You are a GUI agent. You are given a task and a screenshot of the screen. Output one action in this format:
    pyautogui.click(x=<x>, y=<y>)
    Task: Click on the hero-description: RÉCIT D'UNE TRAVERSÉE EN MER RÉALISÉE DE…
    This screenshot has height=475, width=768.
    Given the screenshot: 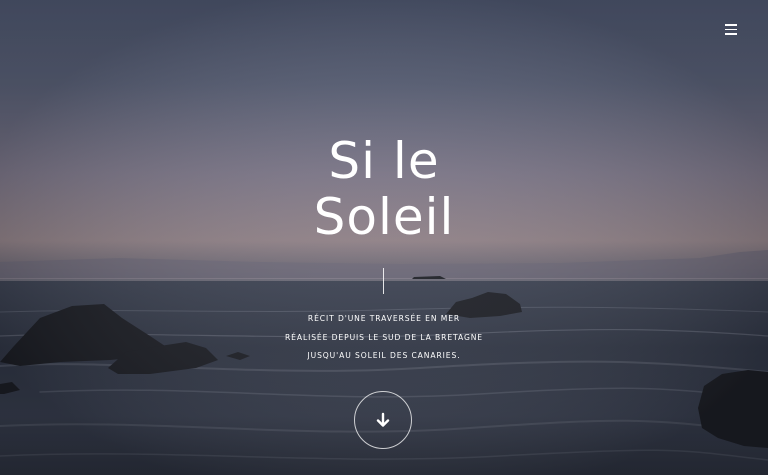 What is the action you would take?
    pyautogui.click(x=384, y=338)
    